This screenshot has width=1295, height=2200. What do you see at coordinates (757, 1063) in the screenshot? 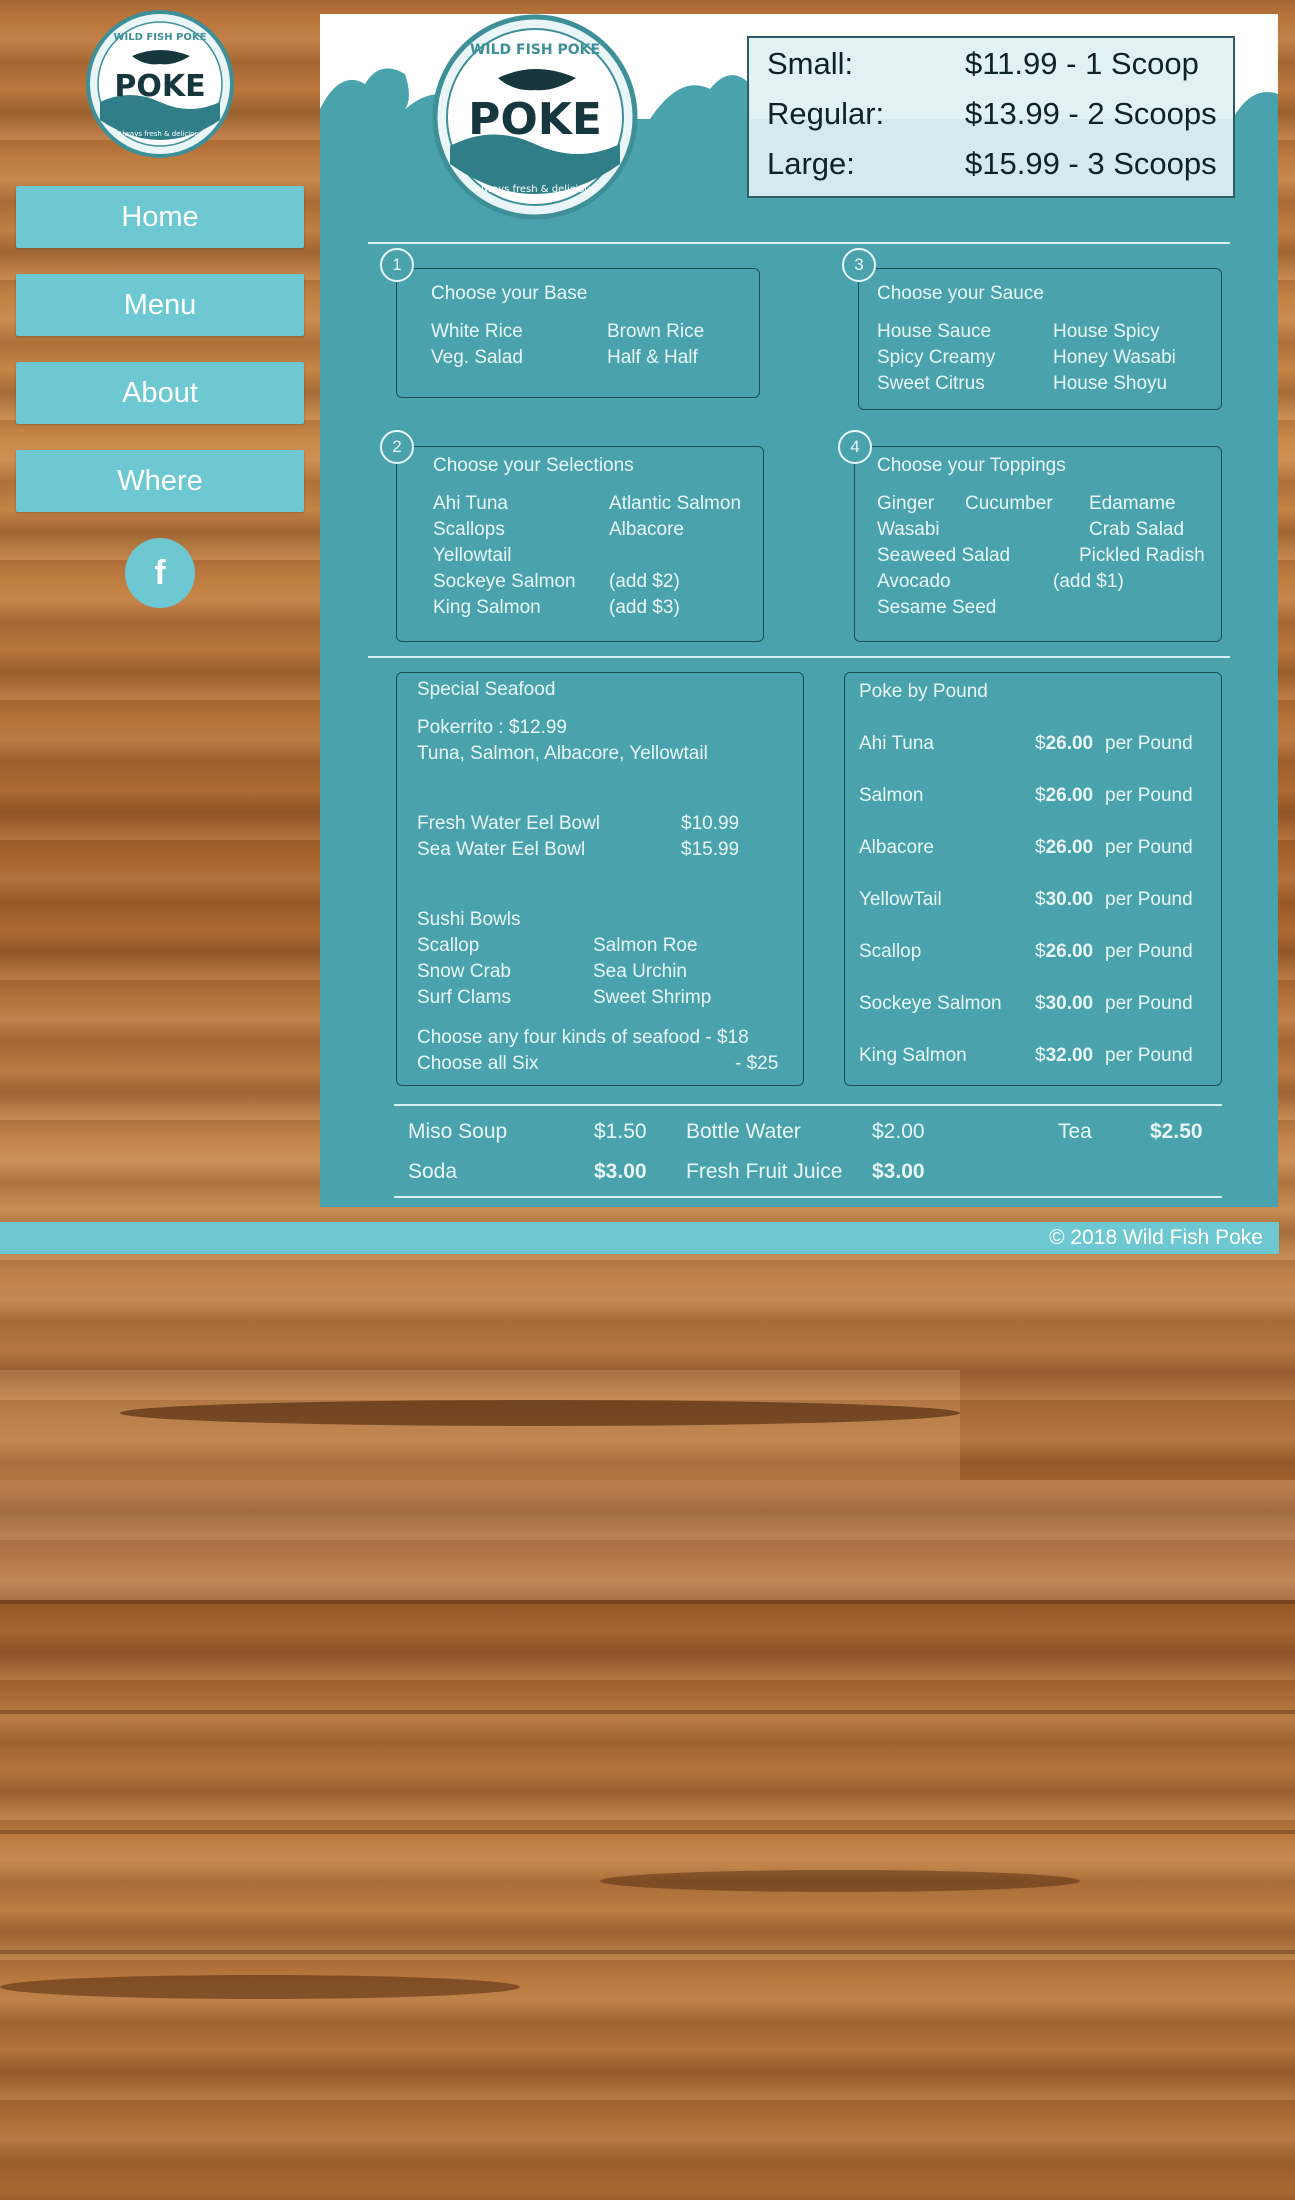
I see `combo-all-price: - $25` at bounding box center [757, 1063].